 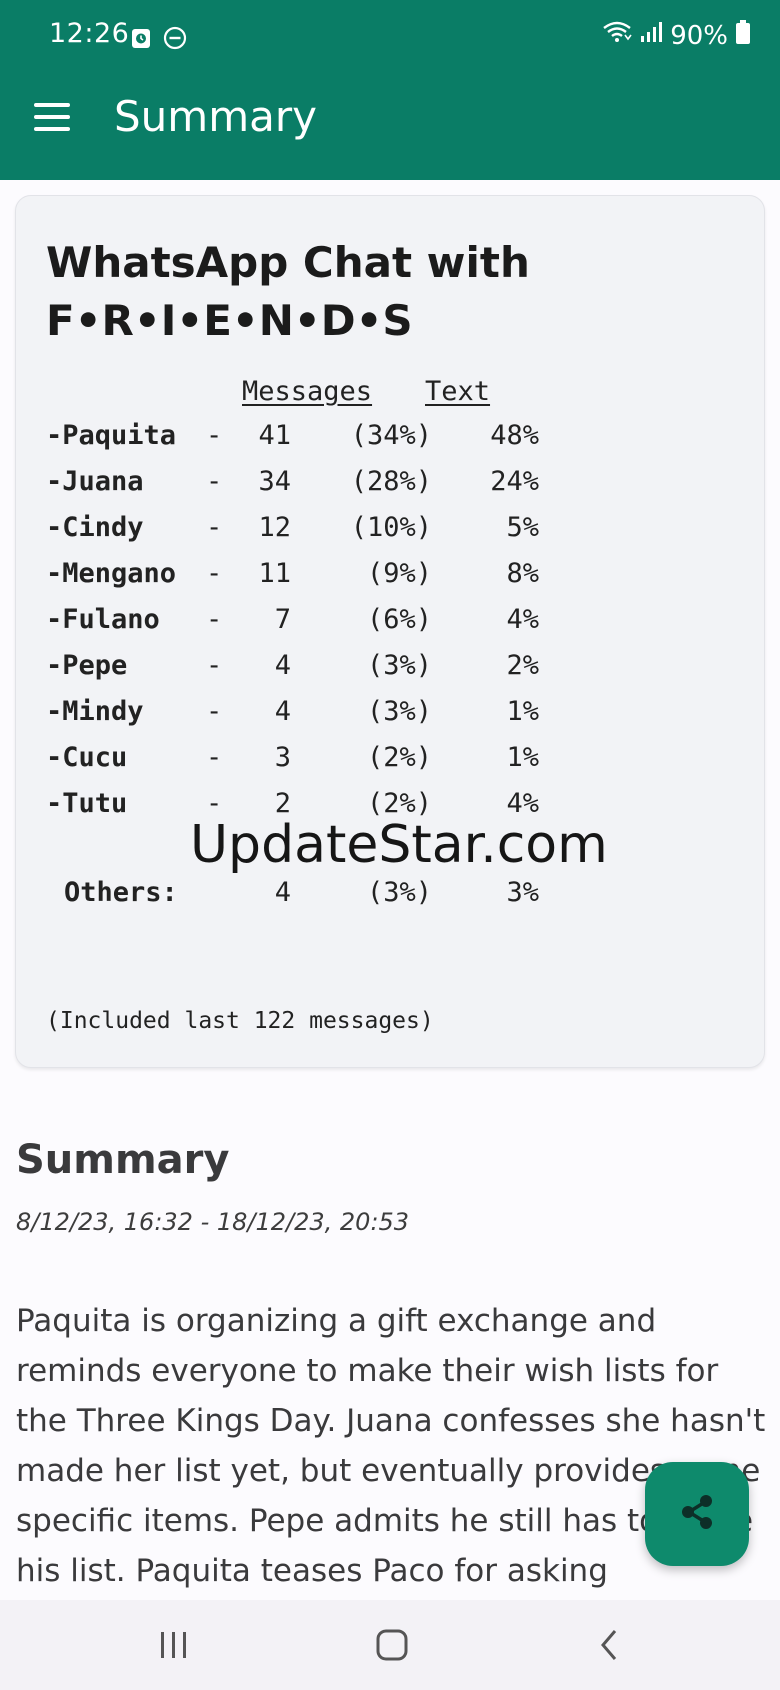 What do you see at coordinates (89, 33) in the screenshot?
I see `status-time: 12:26` at bounding box center [89, 33].